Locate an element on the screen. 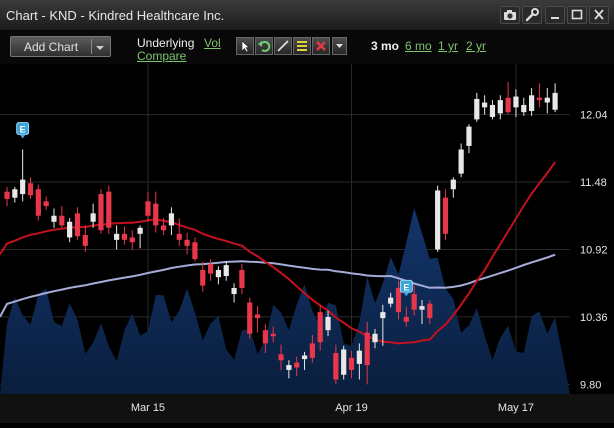  cursor-icon is located at coordinates (245, 46).